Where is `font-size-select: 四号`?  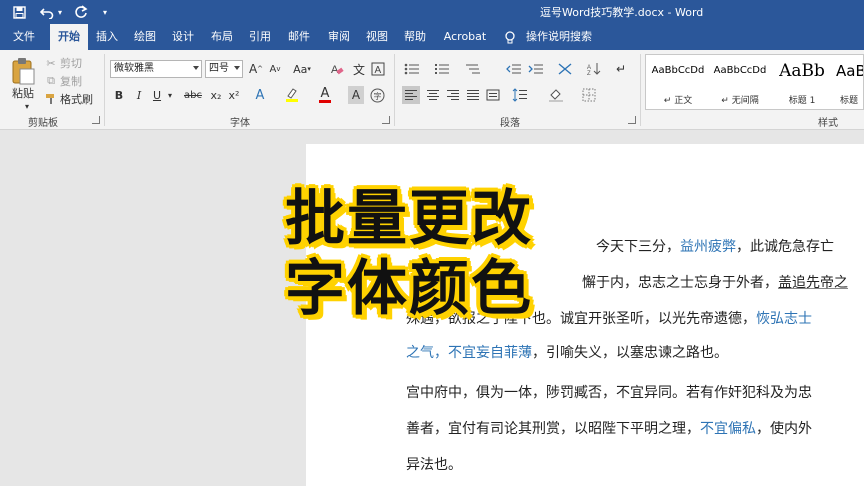 font-size-select: 四号 is located at coordinates (224, 69).